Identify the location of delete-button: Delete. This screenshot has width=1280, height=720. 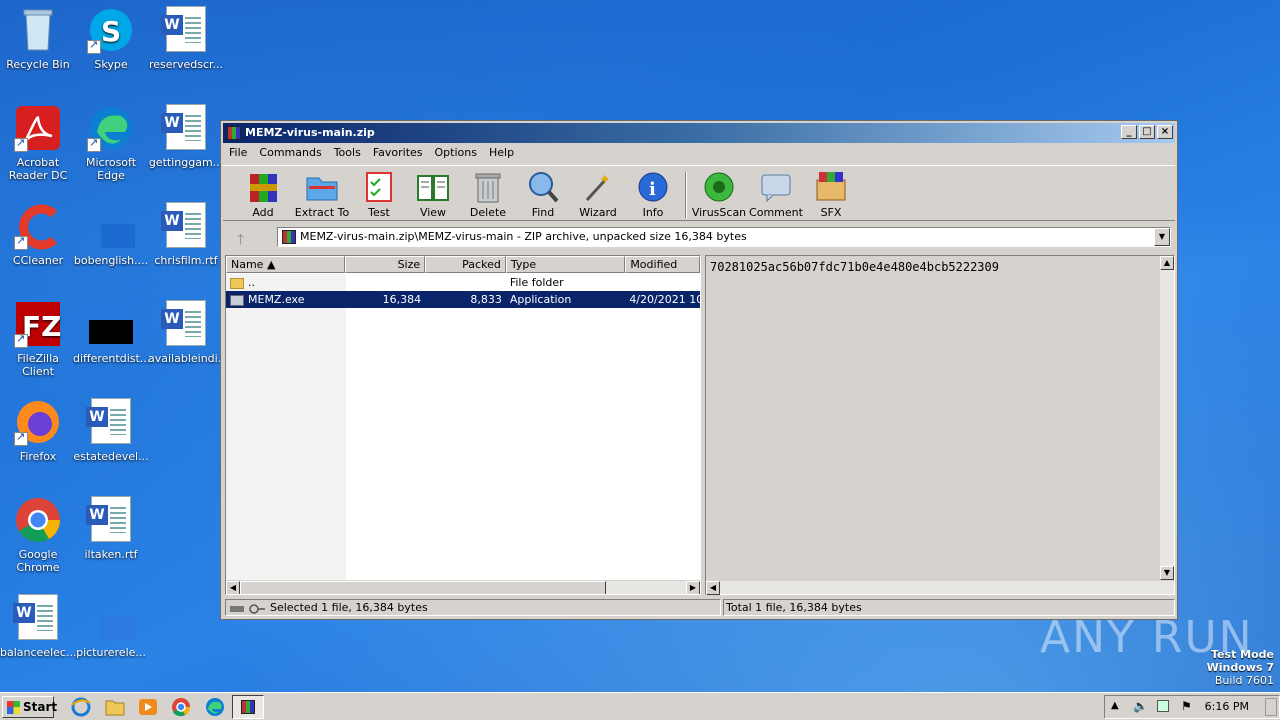
(488, 194).